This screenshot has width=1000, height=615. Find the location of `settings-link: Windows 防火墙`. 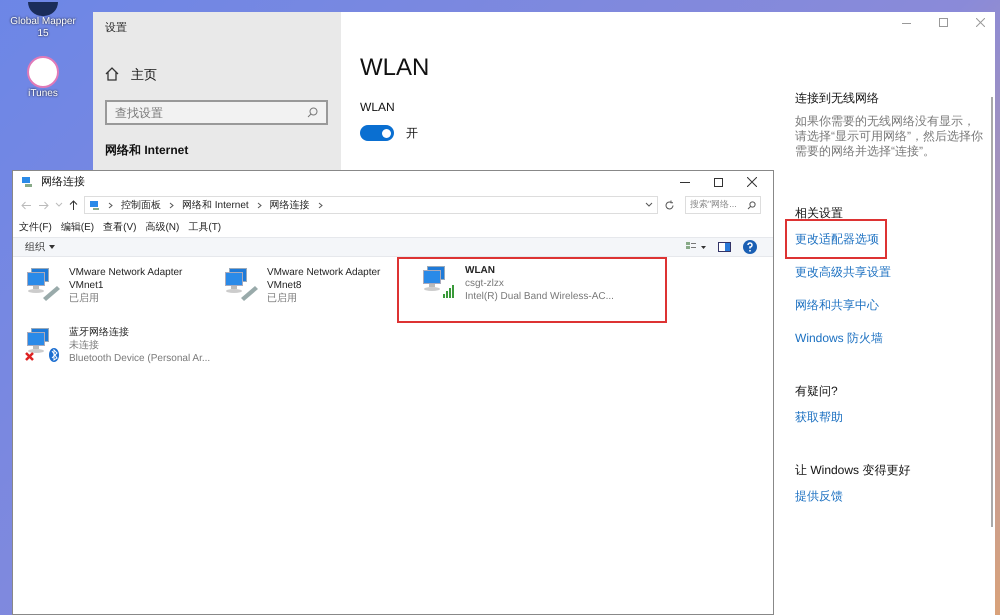

settings-link: Windows 防火墙 is located at coordinates (839, 338).